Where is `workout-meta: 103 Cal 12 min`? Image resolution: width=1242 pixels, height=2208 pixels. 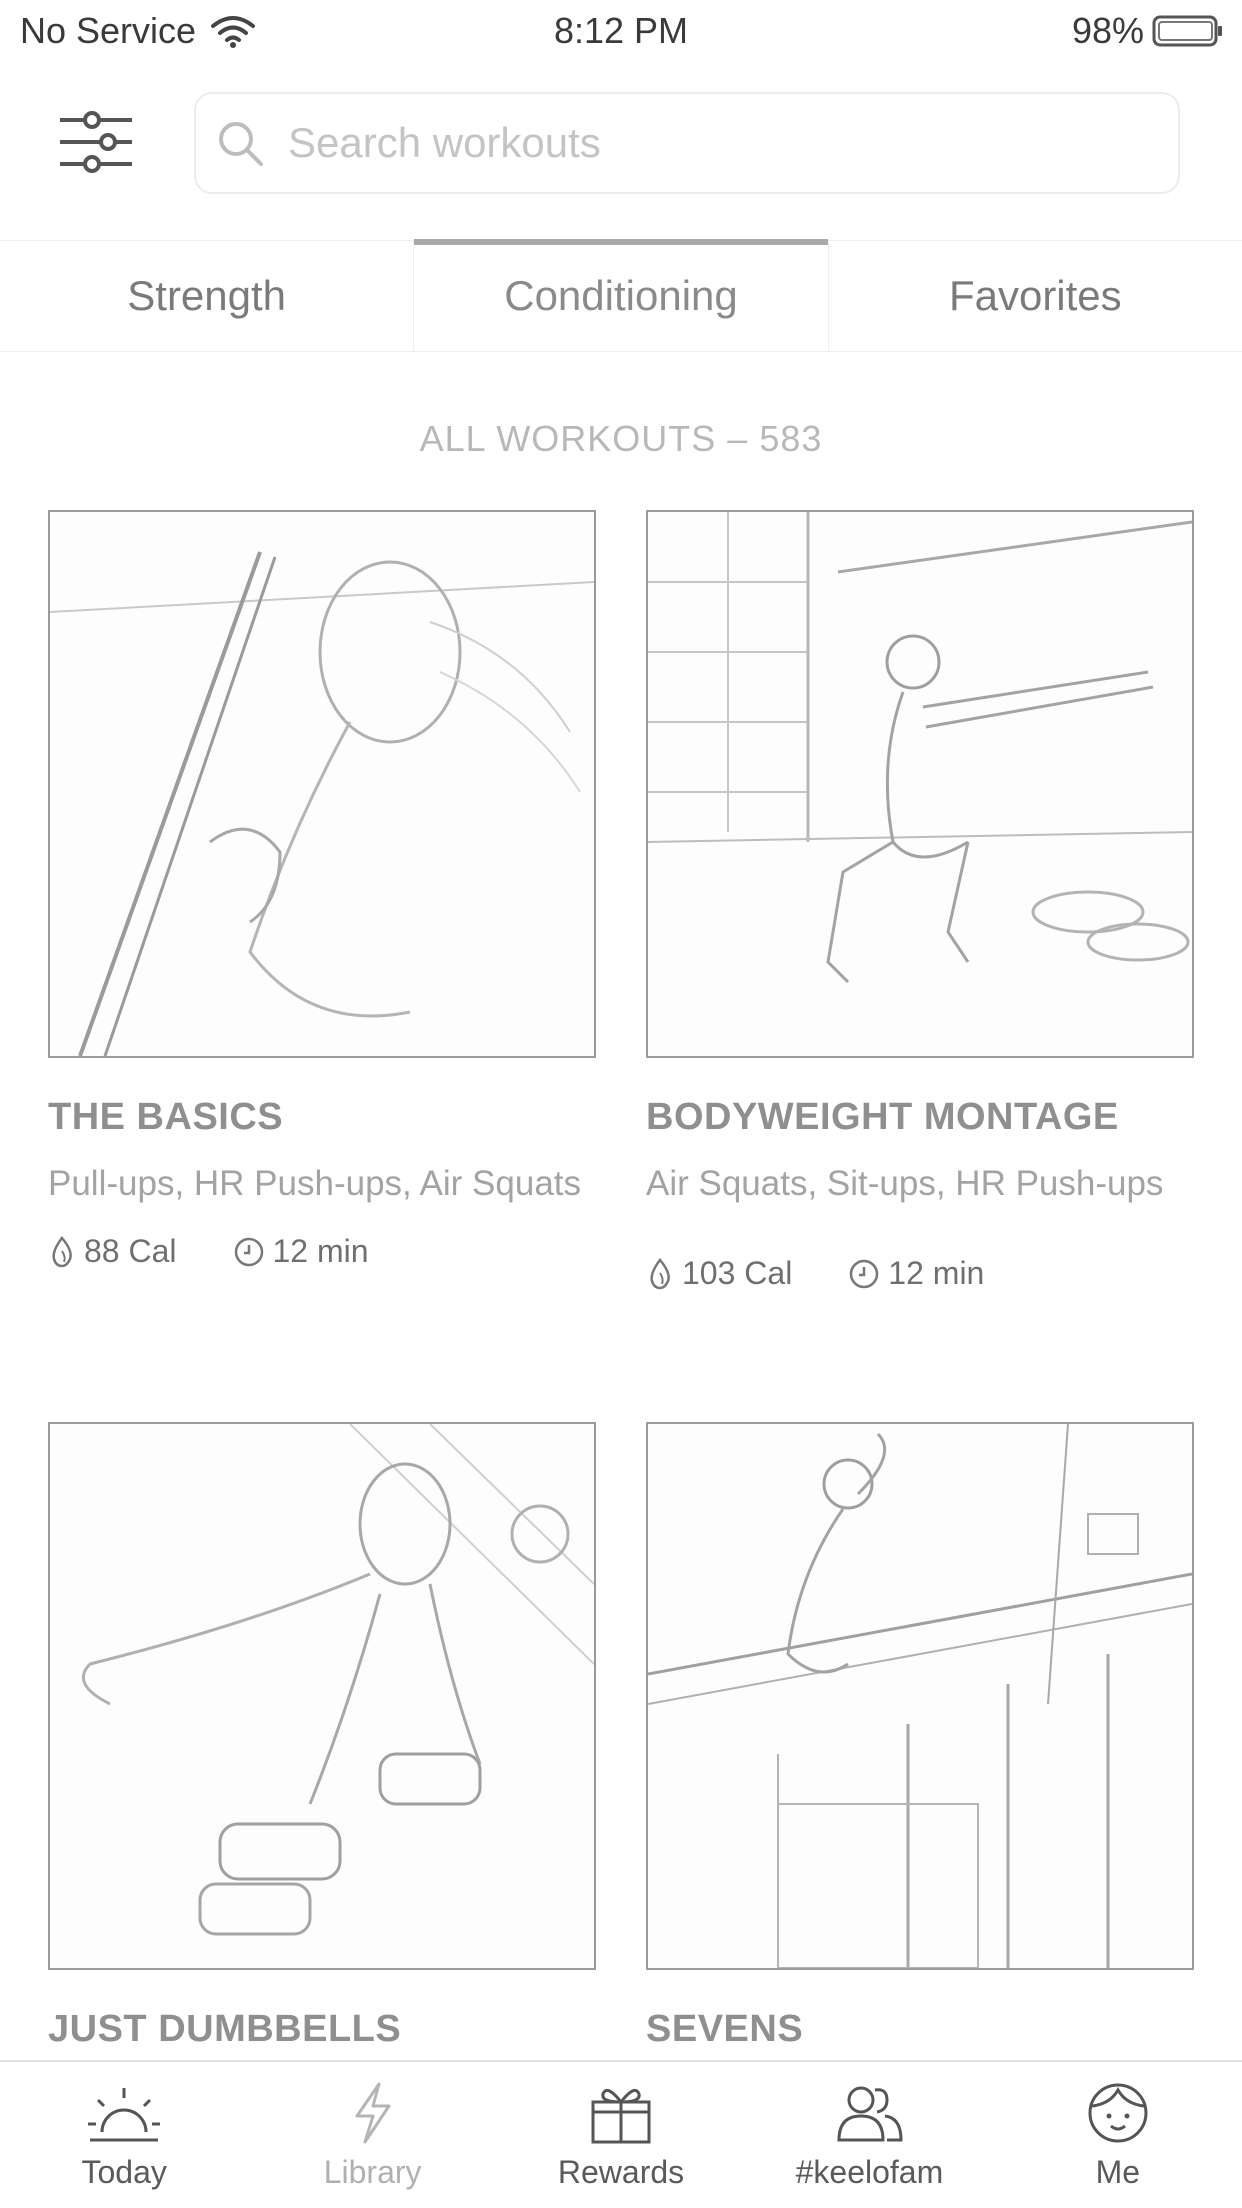 workout-meta: 103 Cal 12 min is located at coordinates (920, 1273).